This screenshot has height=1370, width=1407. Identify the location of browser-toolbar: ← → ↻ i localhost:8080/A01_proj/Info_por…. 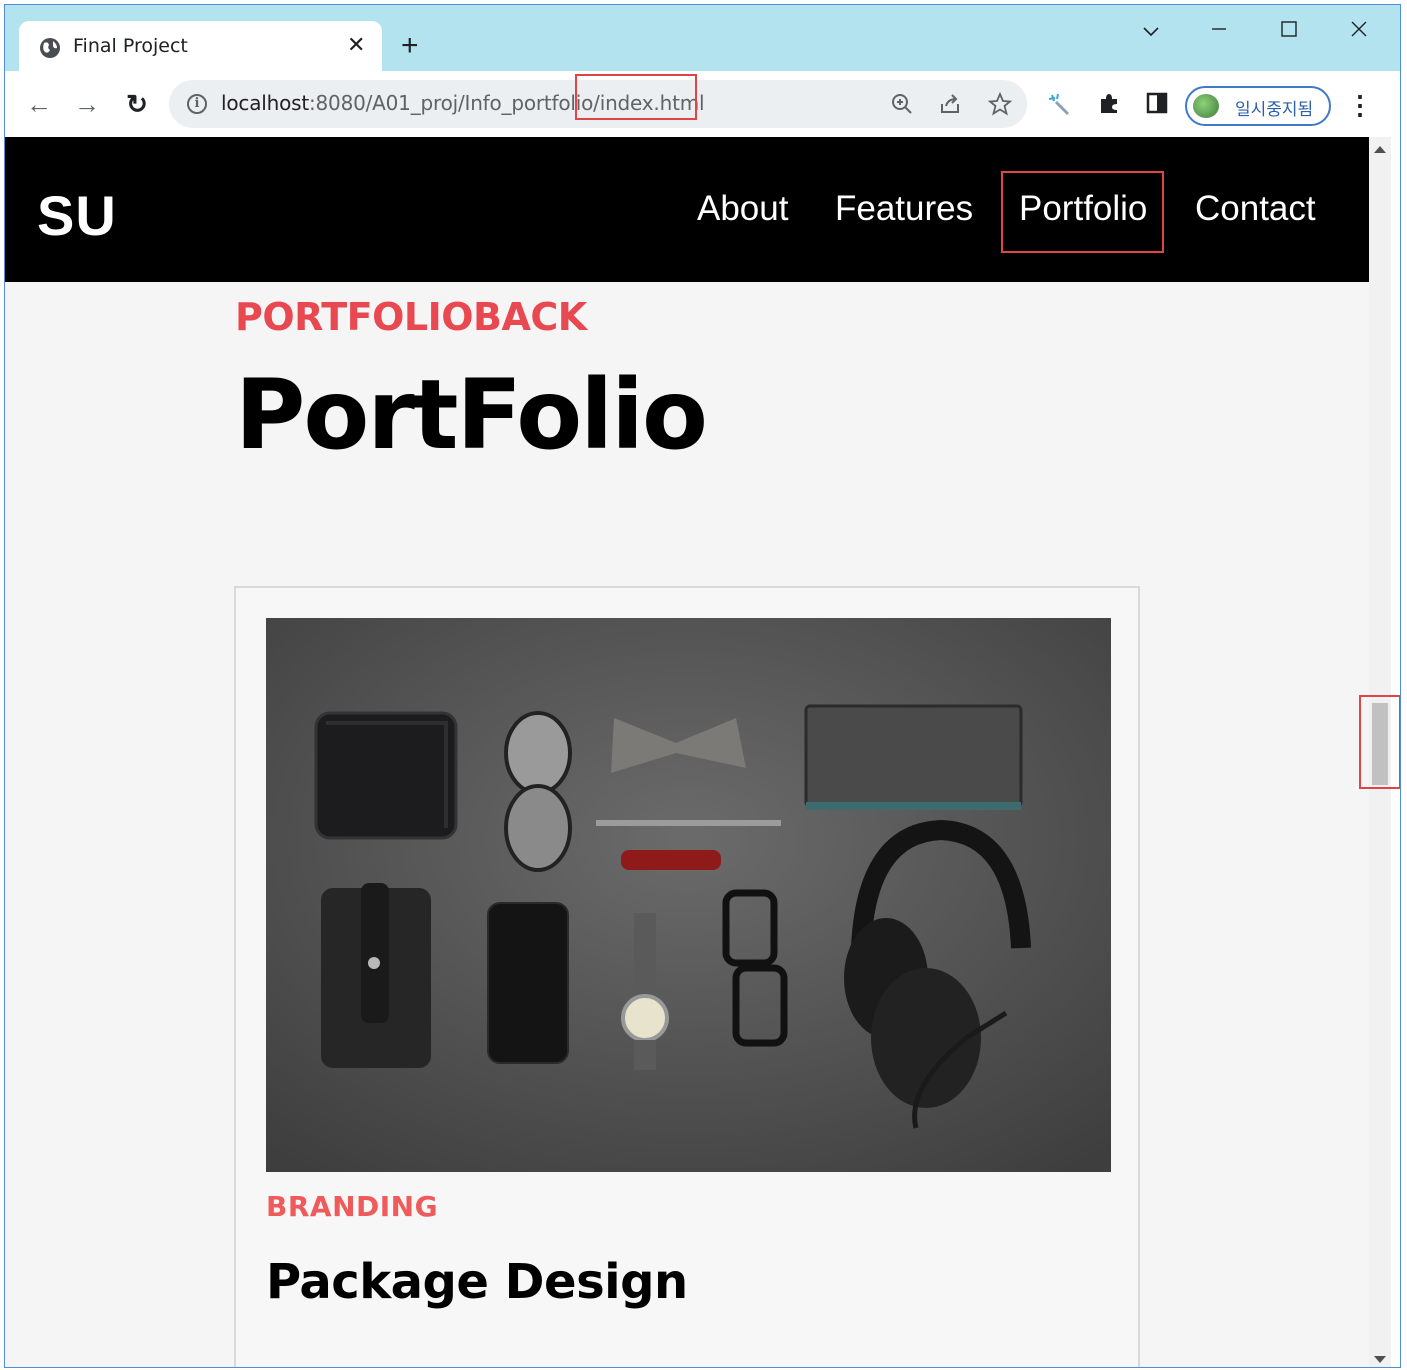
(702, 104).